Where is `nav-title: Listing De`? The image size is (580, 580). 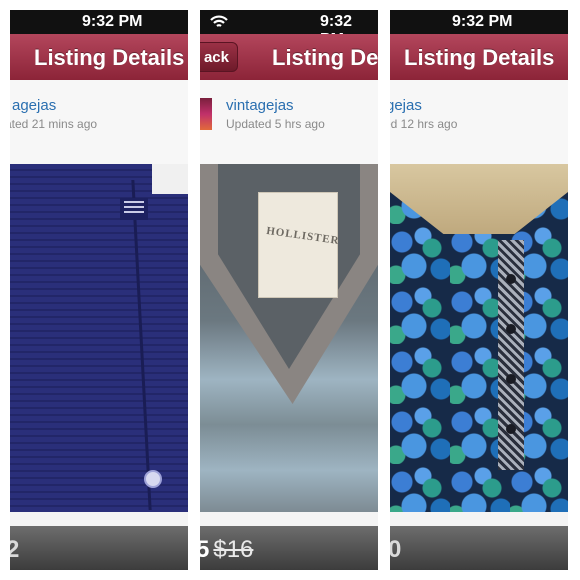 nav-title: Listing De is located at coordinates (325, 57).